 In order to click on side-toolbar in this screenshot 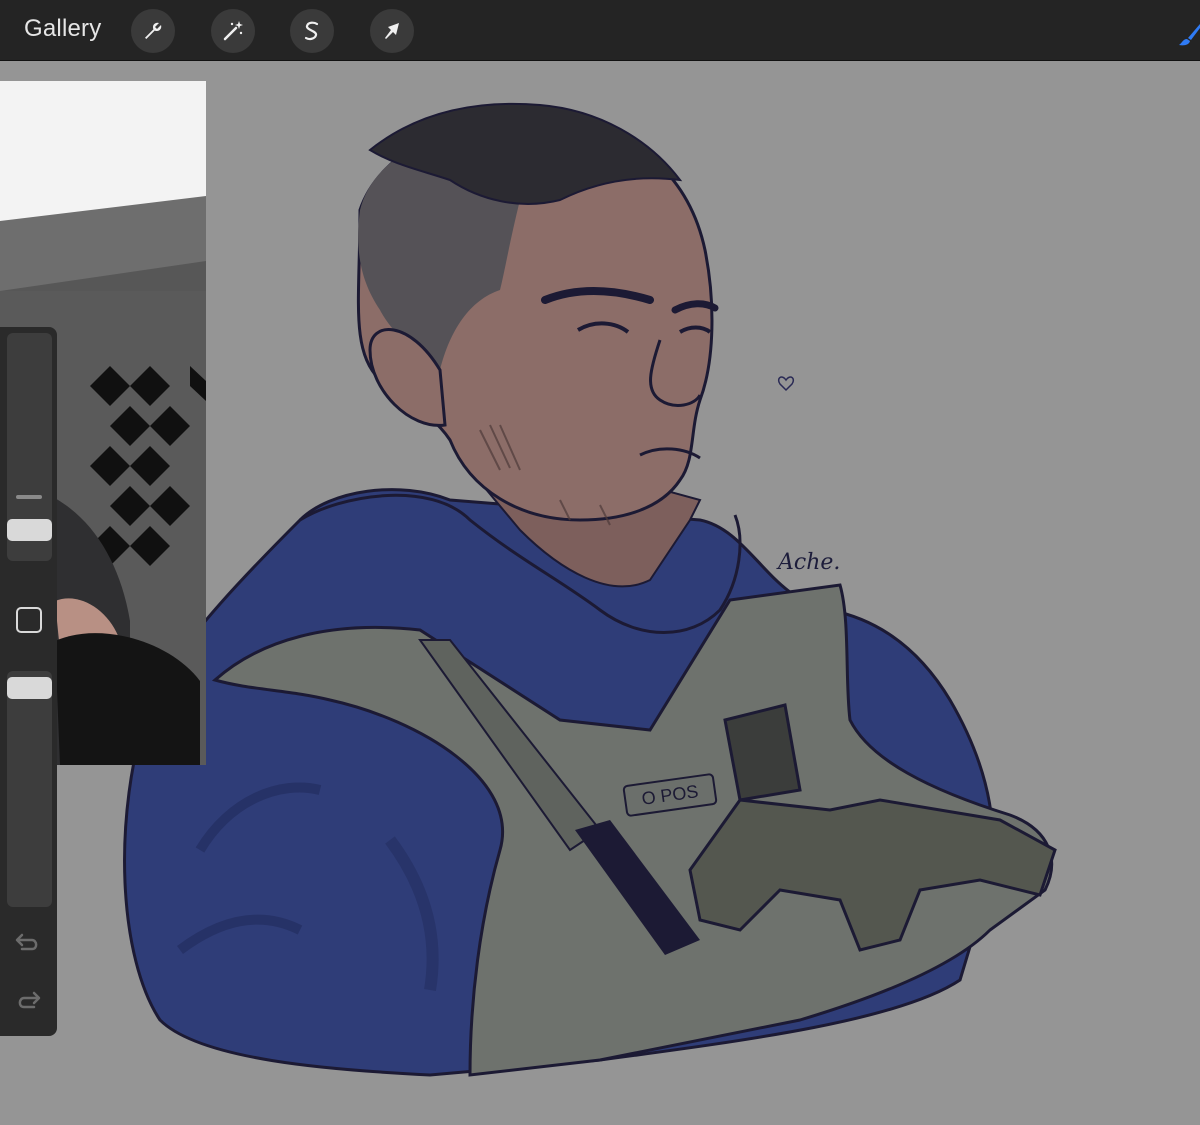, I will do `click(28, 681)`.